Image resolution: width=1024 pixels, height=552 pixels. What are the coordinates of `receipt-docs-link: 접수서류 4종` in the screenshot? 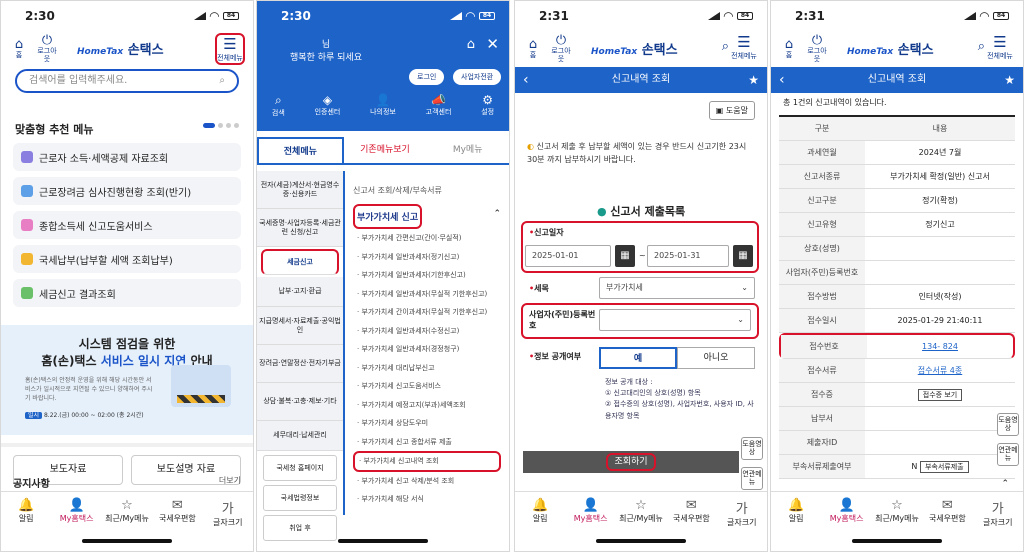 It's located at (940, 370).